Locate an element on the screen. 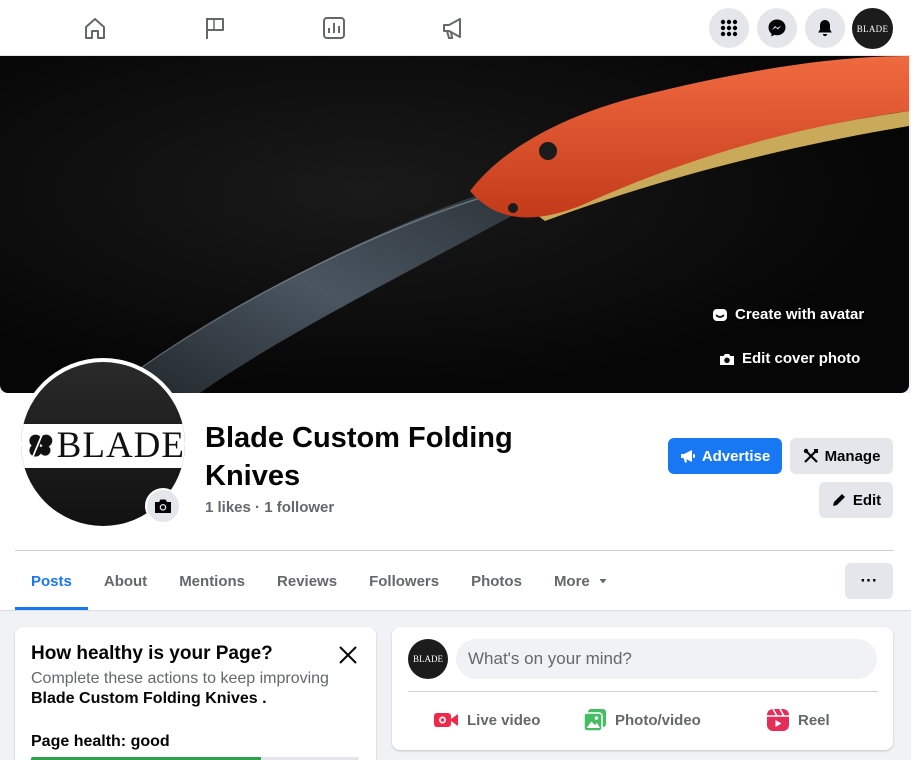 The image size is (911, 760). manage-label: Manage is located at coordinates (852, 456).